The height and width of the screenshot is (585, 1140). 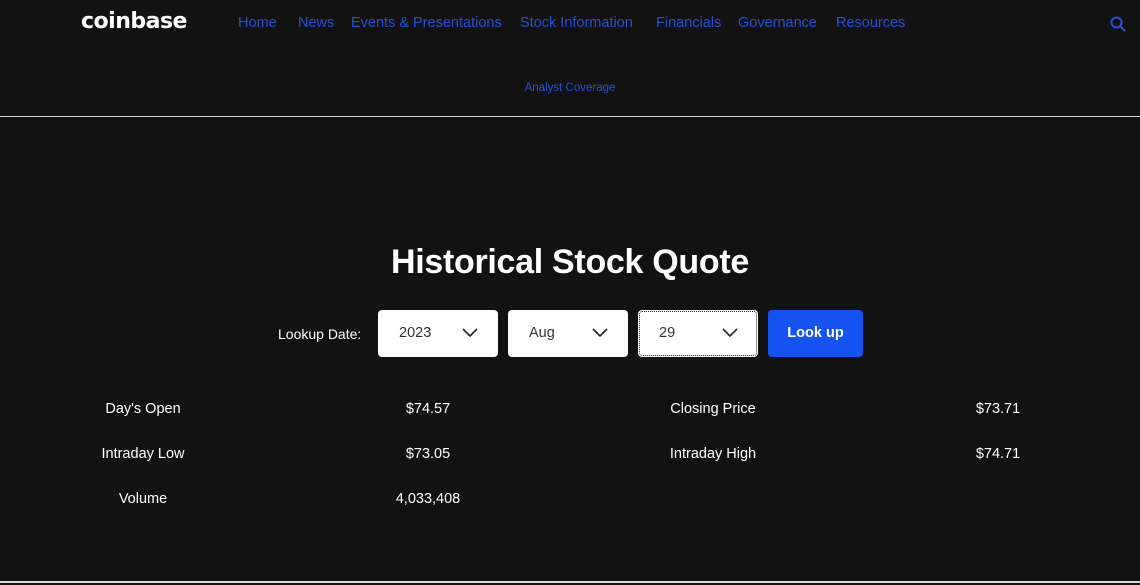 I want to click on stat-label: Intraday Low, so click(x=143, y=454).